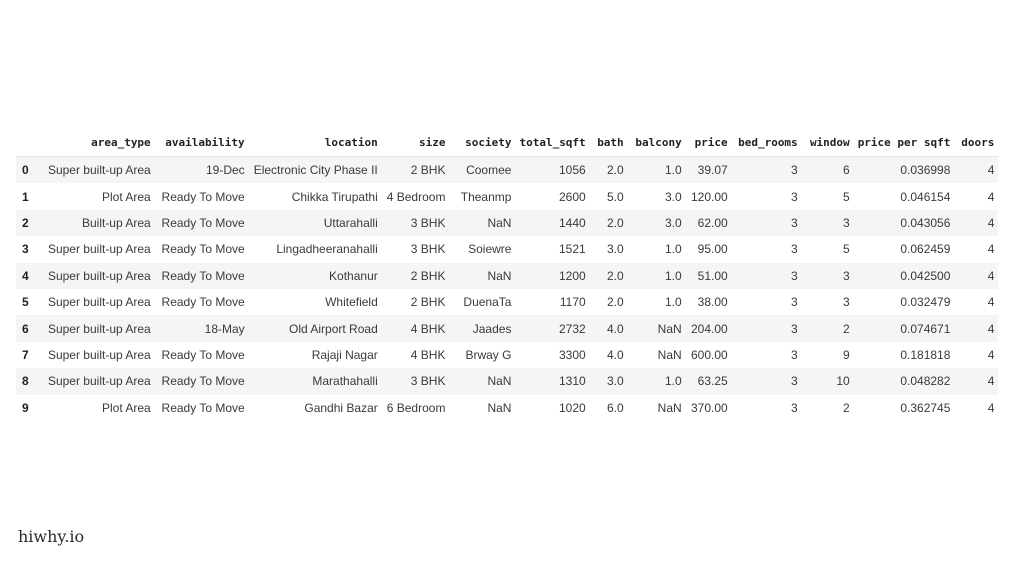  Describe the element at coordinates (712, 222) in the screenshot. I see `table-cell: 62.00` at that location.